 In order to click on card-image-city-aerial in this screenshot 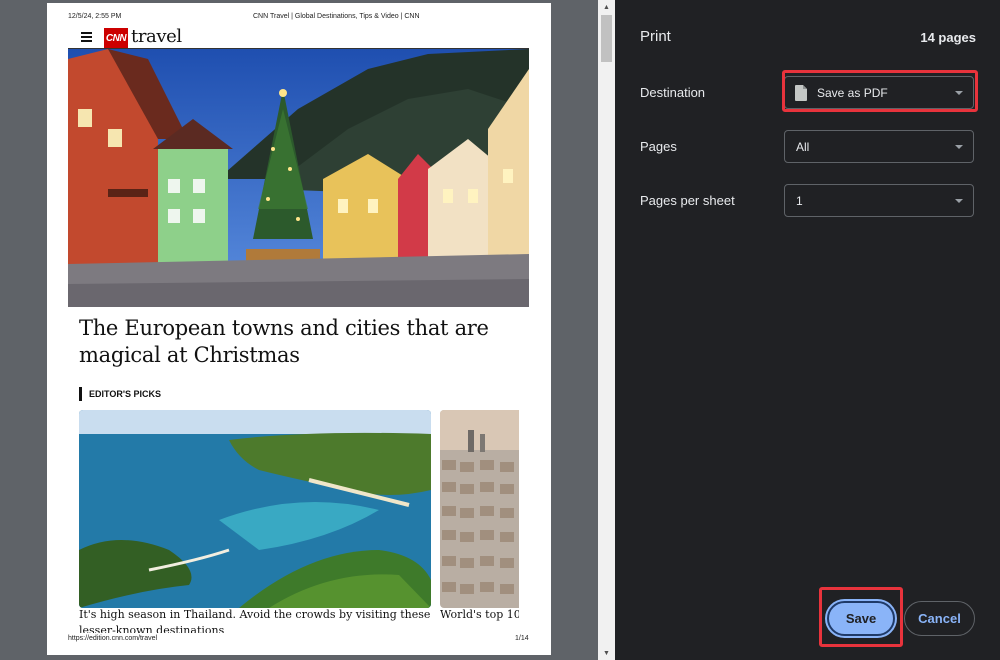, I will do `click(479, 509)`.